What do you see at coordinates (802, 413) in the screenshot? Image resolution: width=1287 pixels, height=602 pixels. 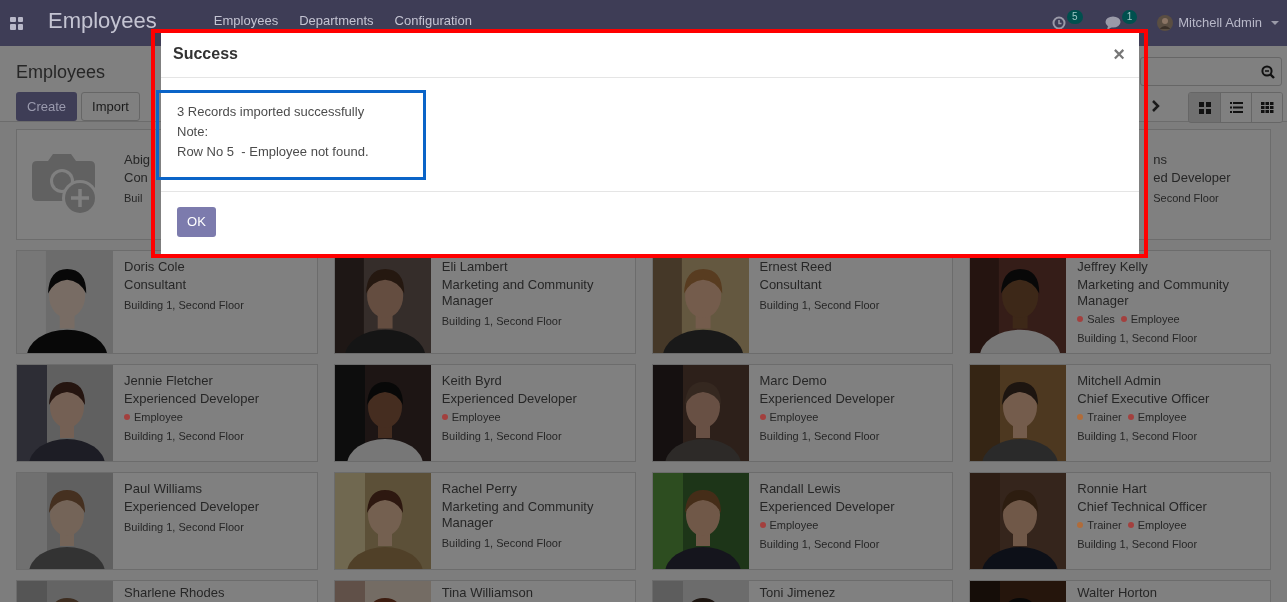 I see `employee-card: Marc Demo Experienced Developer Employee Building 1, Second Floor` at bounding box center [802, 413].